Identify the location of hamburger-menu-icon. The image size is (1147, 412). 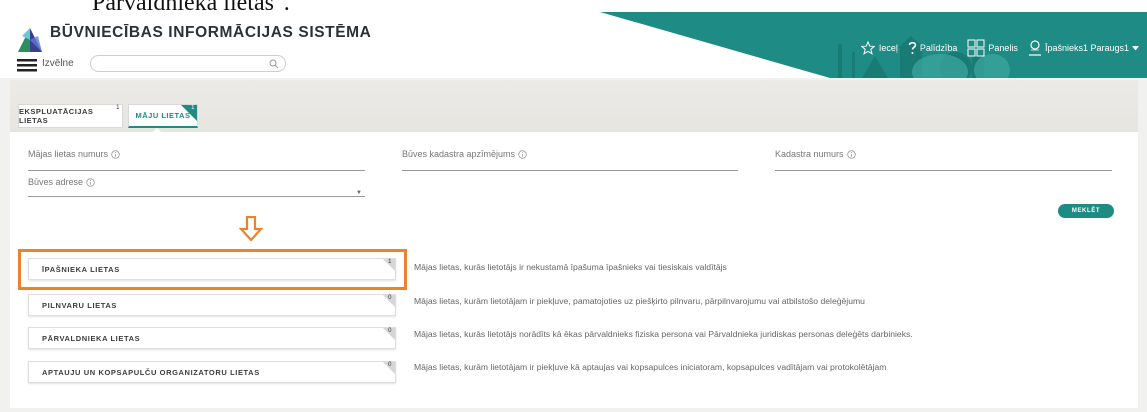
(27, 65).